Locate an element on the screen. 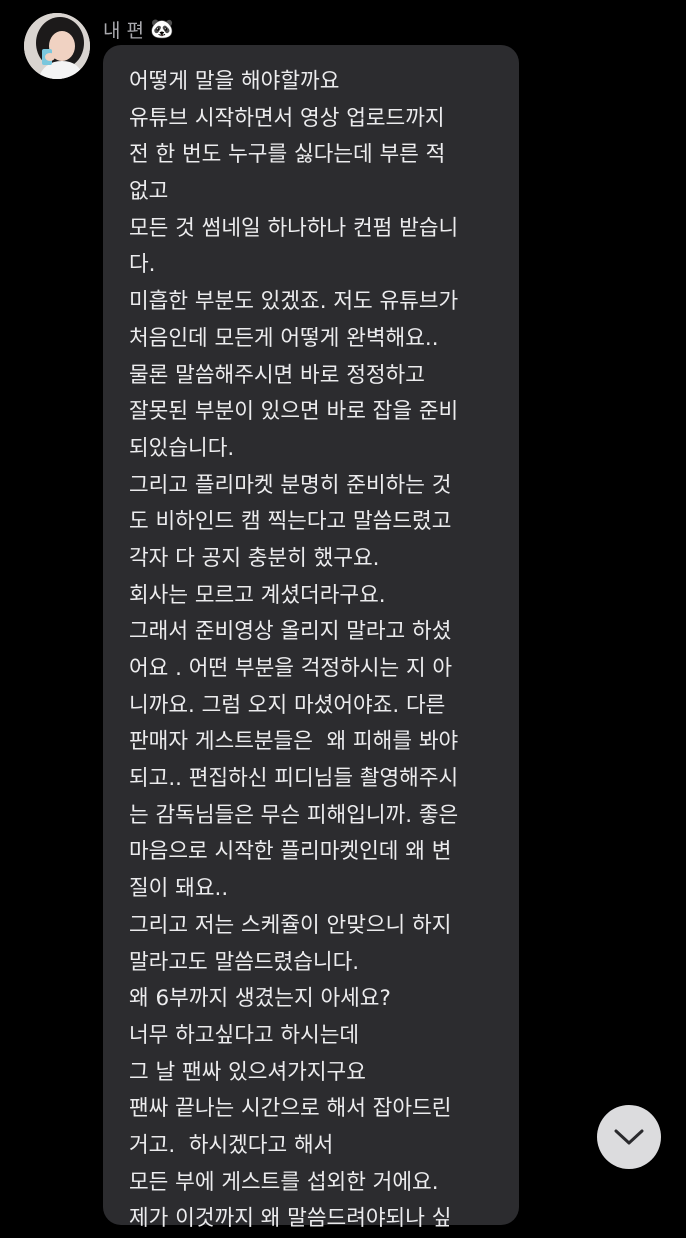 The width and height of the screenshot is (686, 1238). message-line: 팬싸 끝나는 시간으로 해서 잡아드린 is located at coordinates (290, 1109).